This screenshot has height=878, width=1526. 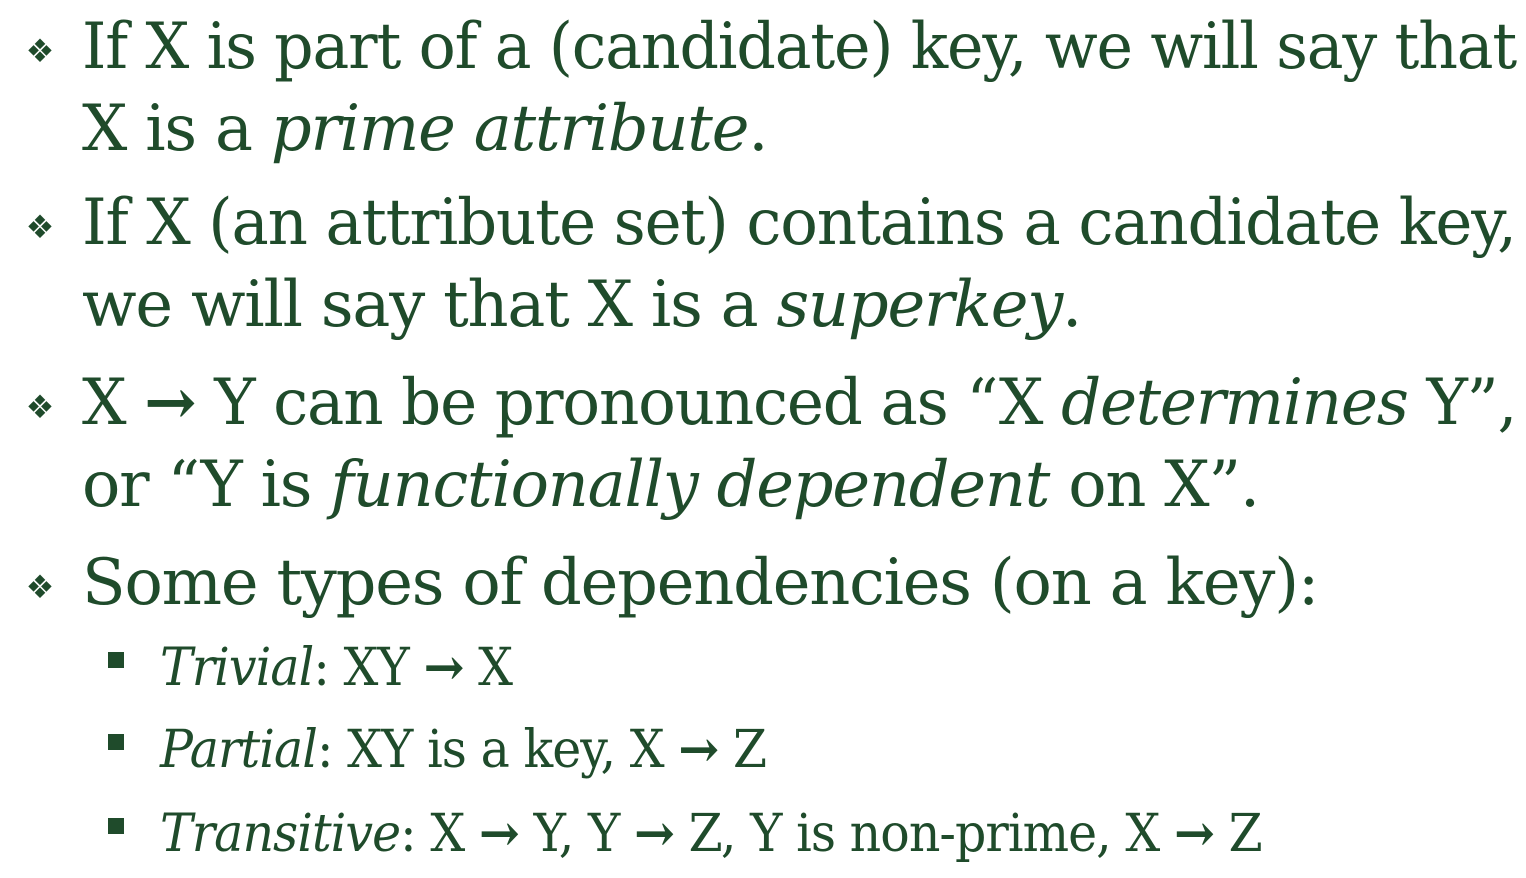 I want to click on bullet-text: Some types of dependencies (on a key):, so click(x=700, y=583).